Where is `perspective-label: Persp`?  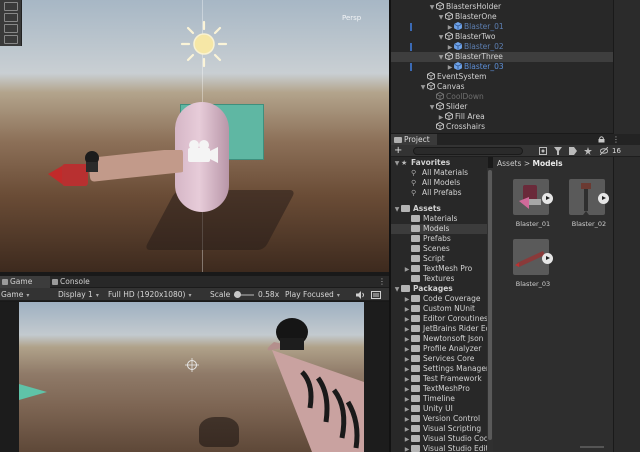 perspective-label: Persp is located at coordinates (351, 18).